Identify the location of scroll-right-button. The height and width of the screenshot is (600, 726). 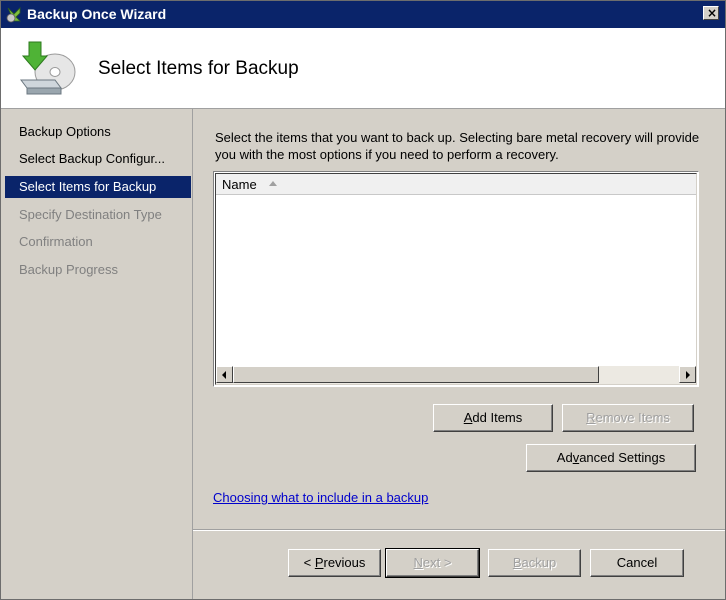
(687, 374).